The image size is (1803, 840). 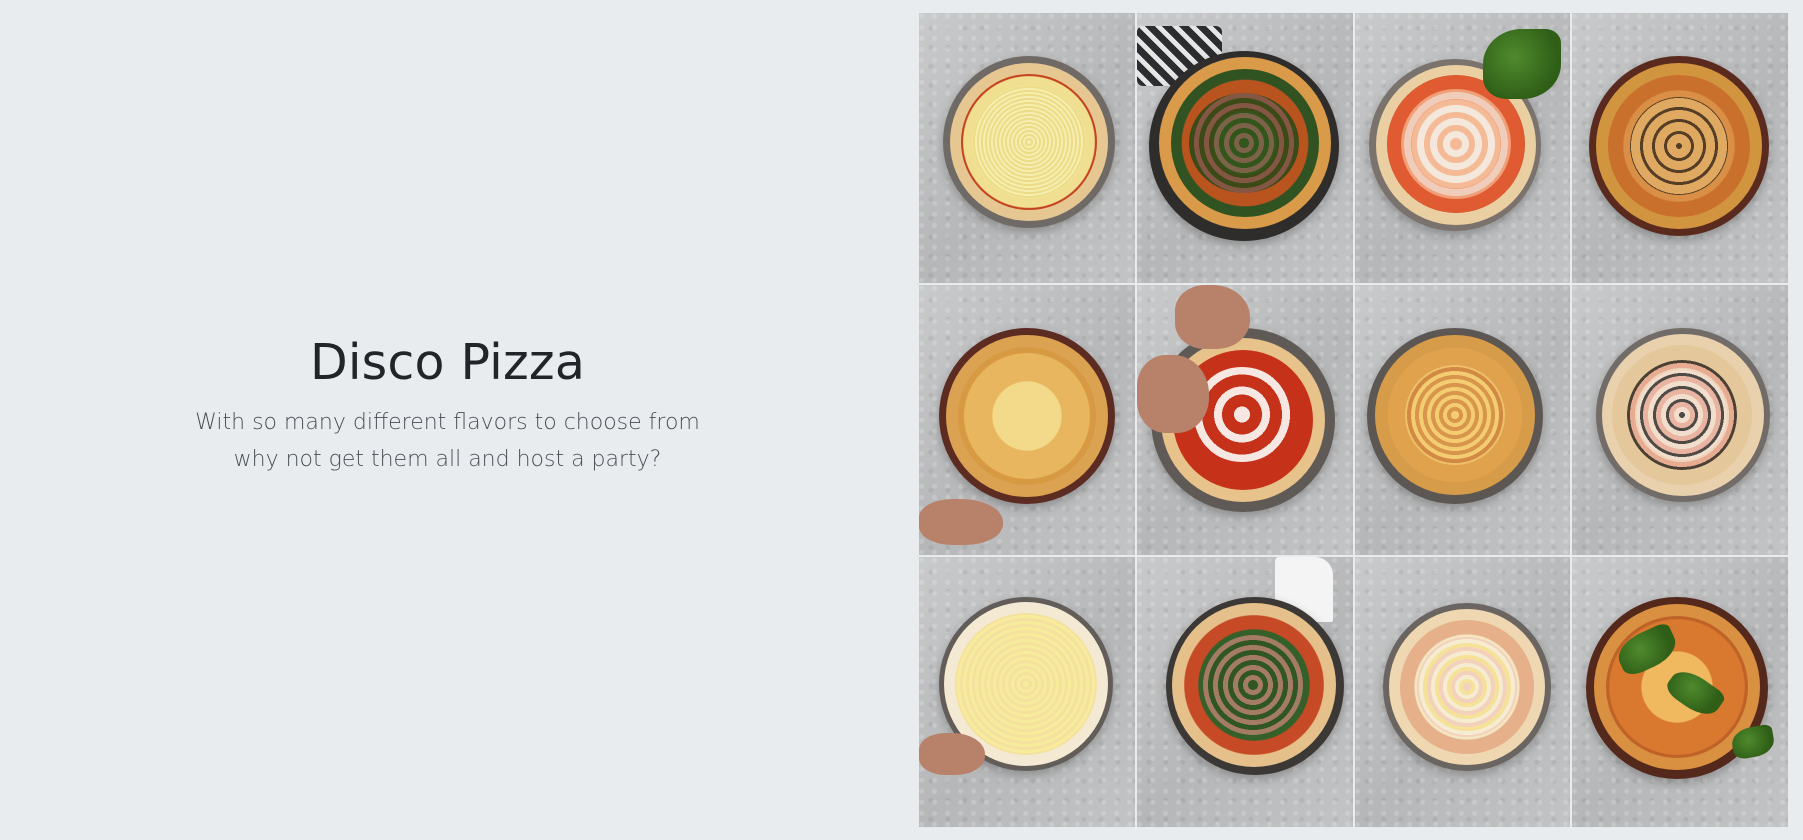 I want to click on subtitle-line-2: why not get them all and host a party?, so click(x=447, y=459).